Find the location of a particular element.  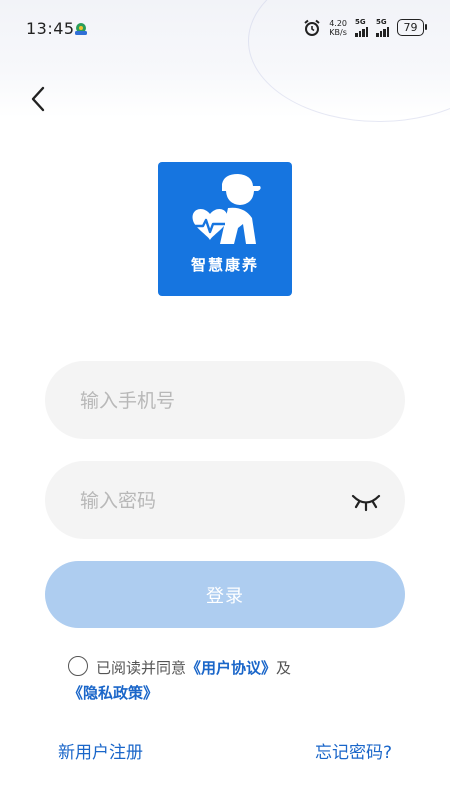

status-time: 13:45 is located at coordinates (50, 28).